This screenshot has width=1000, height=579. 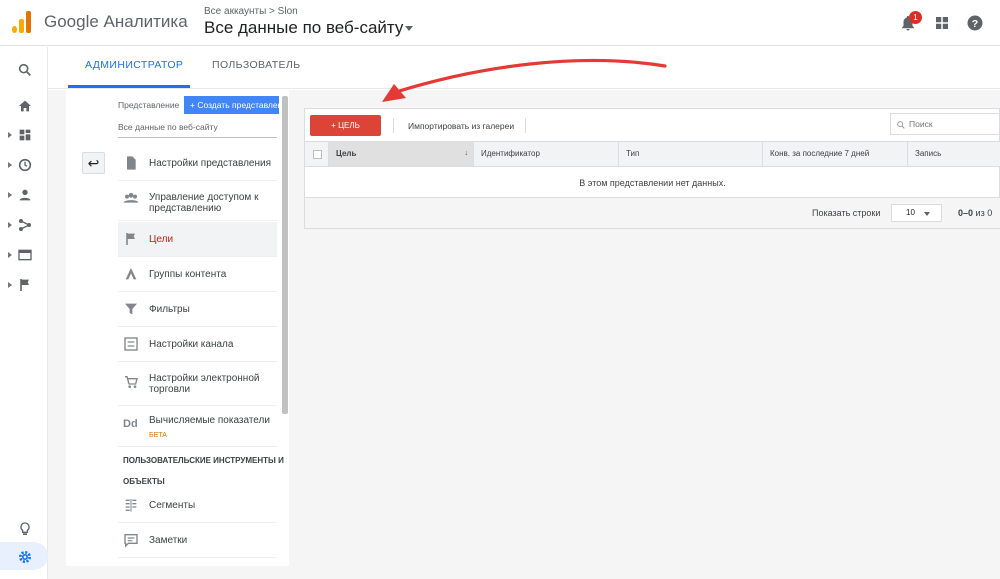 I want to click on rows-per-page-select: 10, so click(x=916, y=213).